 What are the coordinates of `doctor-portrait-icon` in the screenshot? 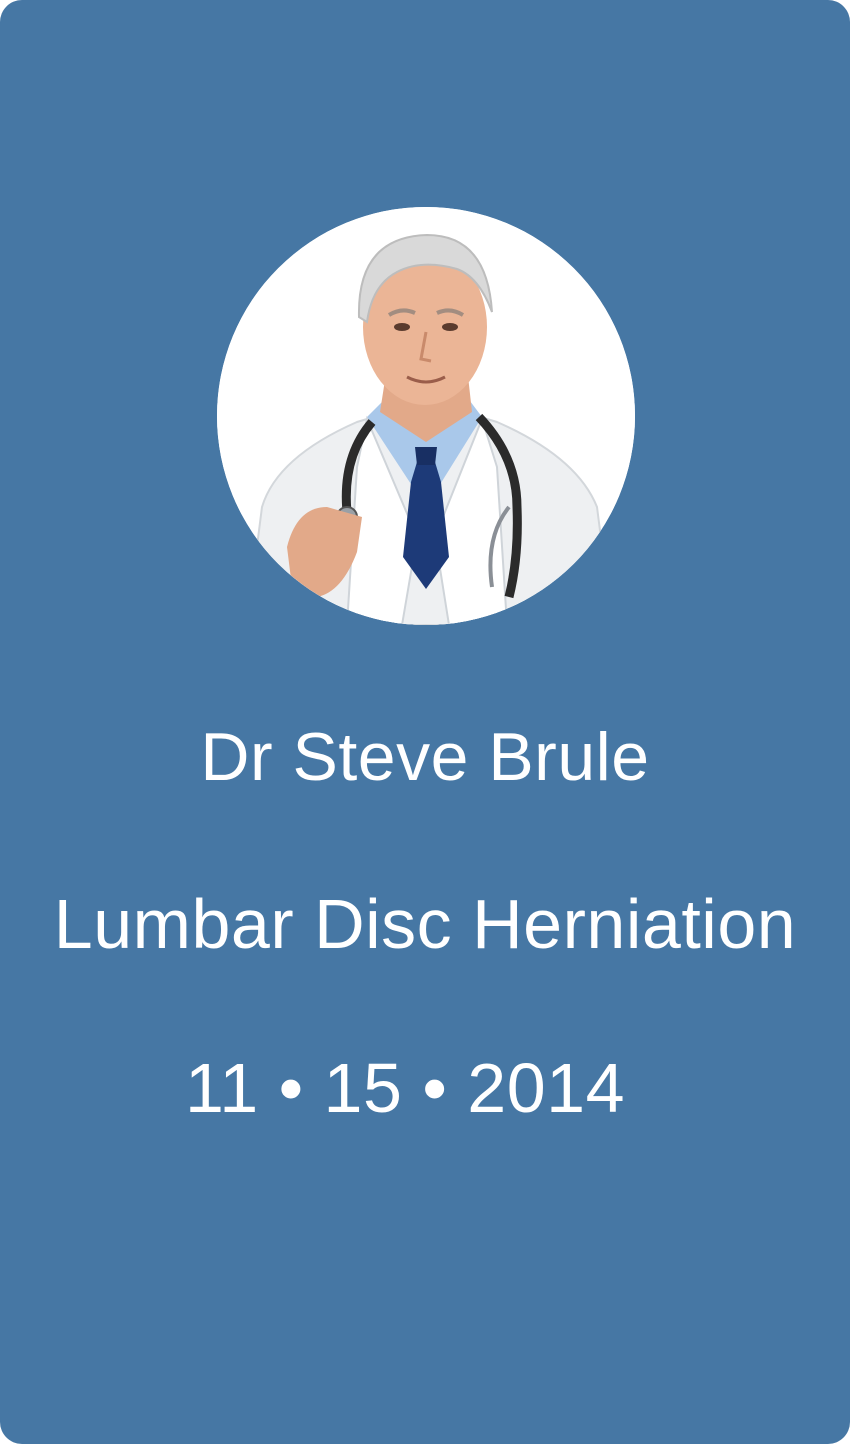 It's located at (426, 416).